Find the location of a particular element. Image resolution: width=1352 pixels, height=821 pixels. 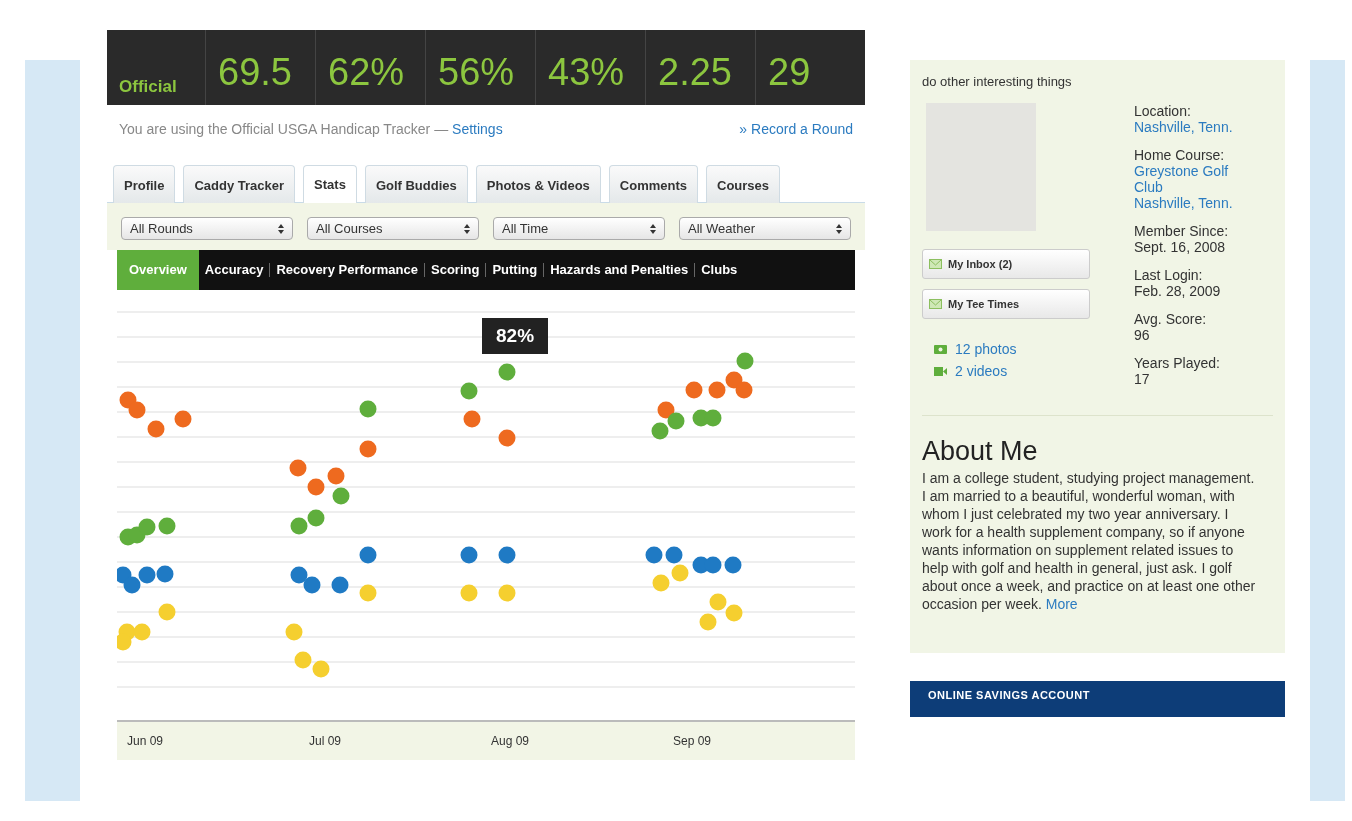

official-label: Official is located at coordinates (148, 87).